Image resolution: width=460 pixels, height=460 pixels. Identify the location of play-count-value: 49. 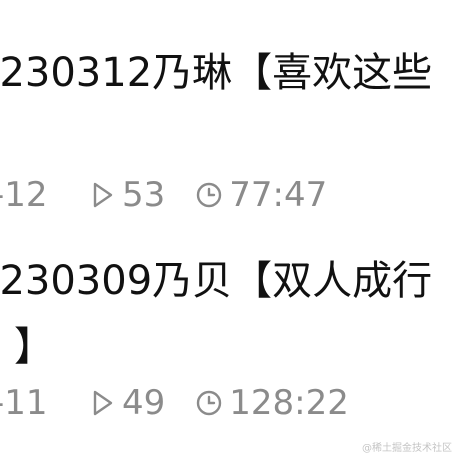
(144, 403).